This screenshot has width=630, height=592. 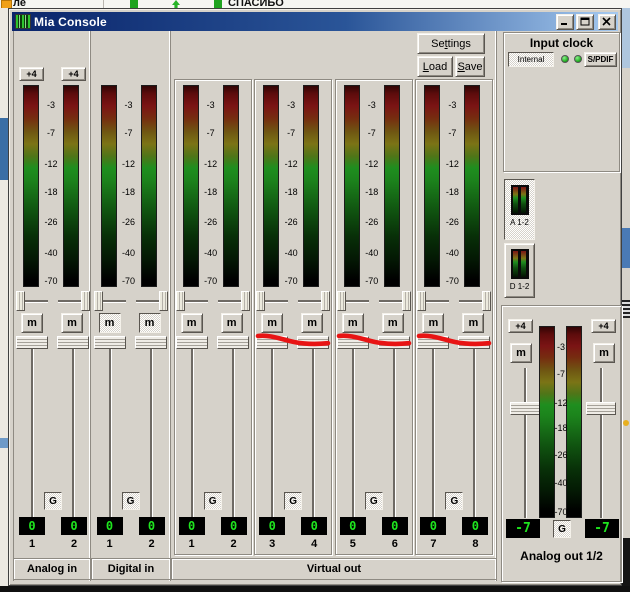 I want to click on fader-handle-out2, so click(x=601, y=408).